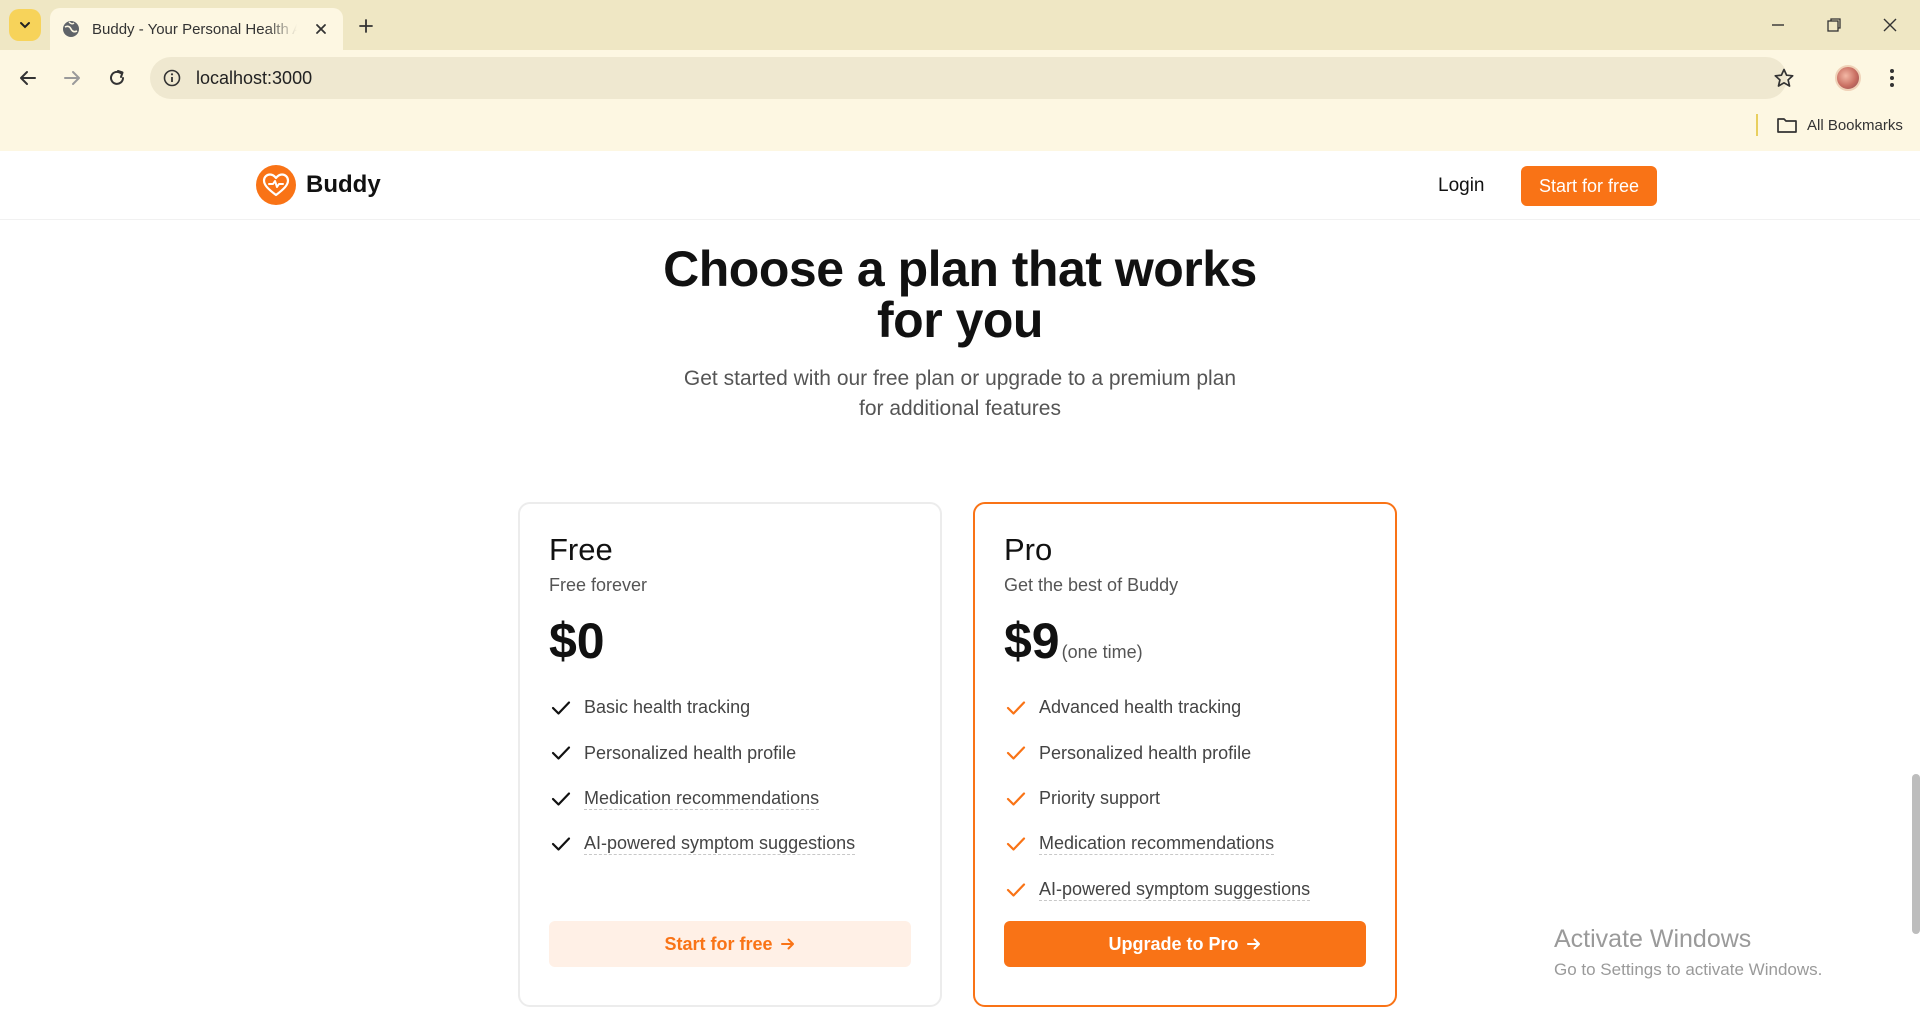 The height and width of the screenshot is (1029, 1920). I want to click on star-icon, so click(1784, 77).